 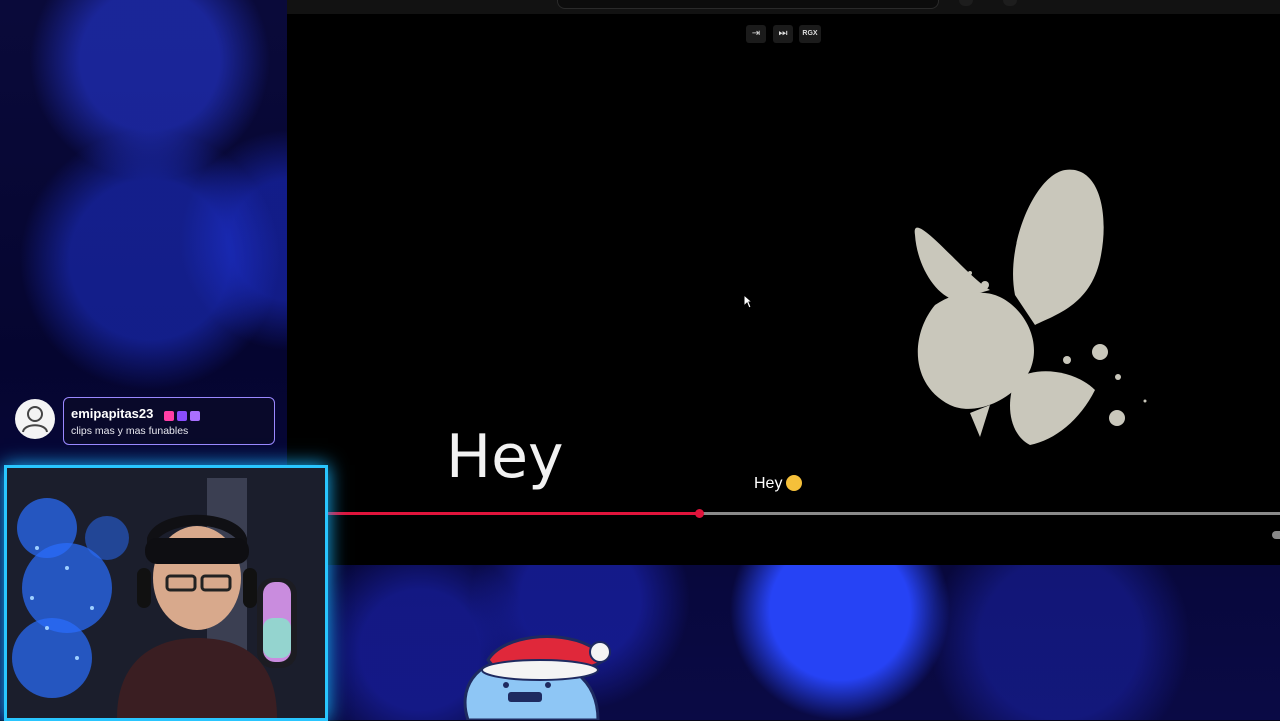 I want to click on avatar, so click(x=35, y=419).